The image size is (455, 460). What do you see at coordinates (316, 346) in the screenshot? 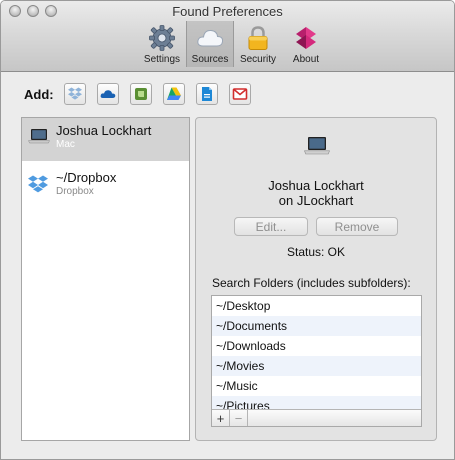
I see `folder-item: ~/Downloads` at bounding box center [316, 346].